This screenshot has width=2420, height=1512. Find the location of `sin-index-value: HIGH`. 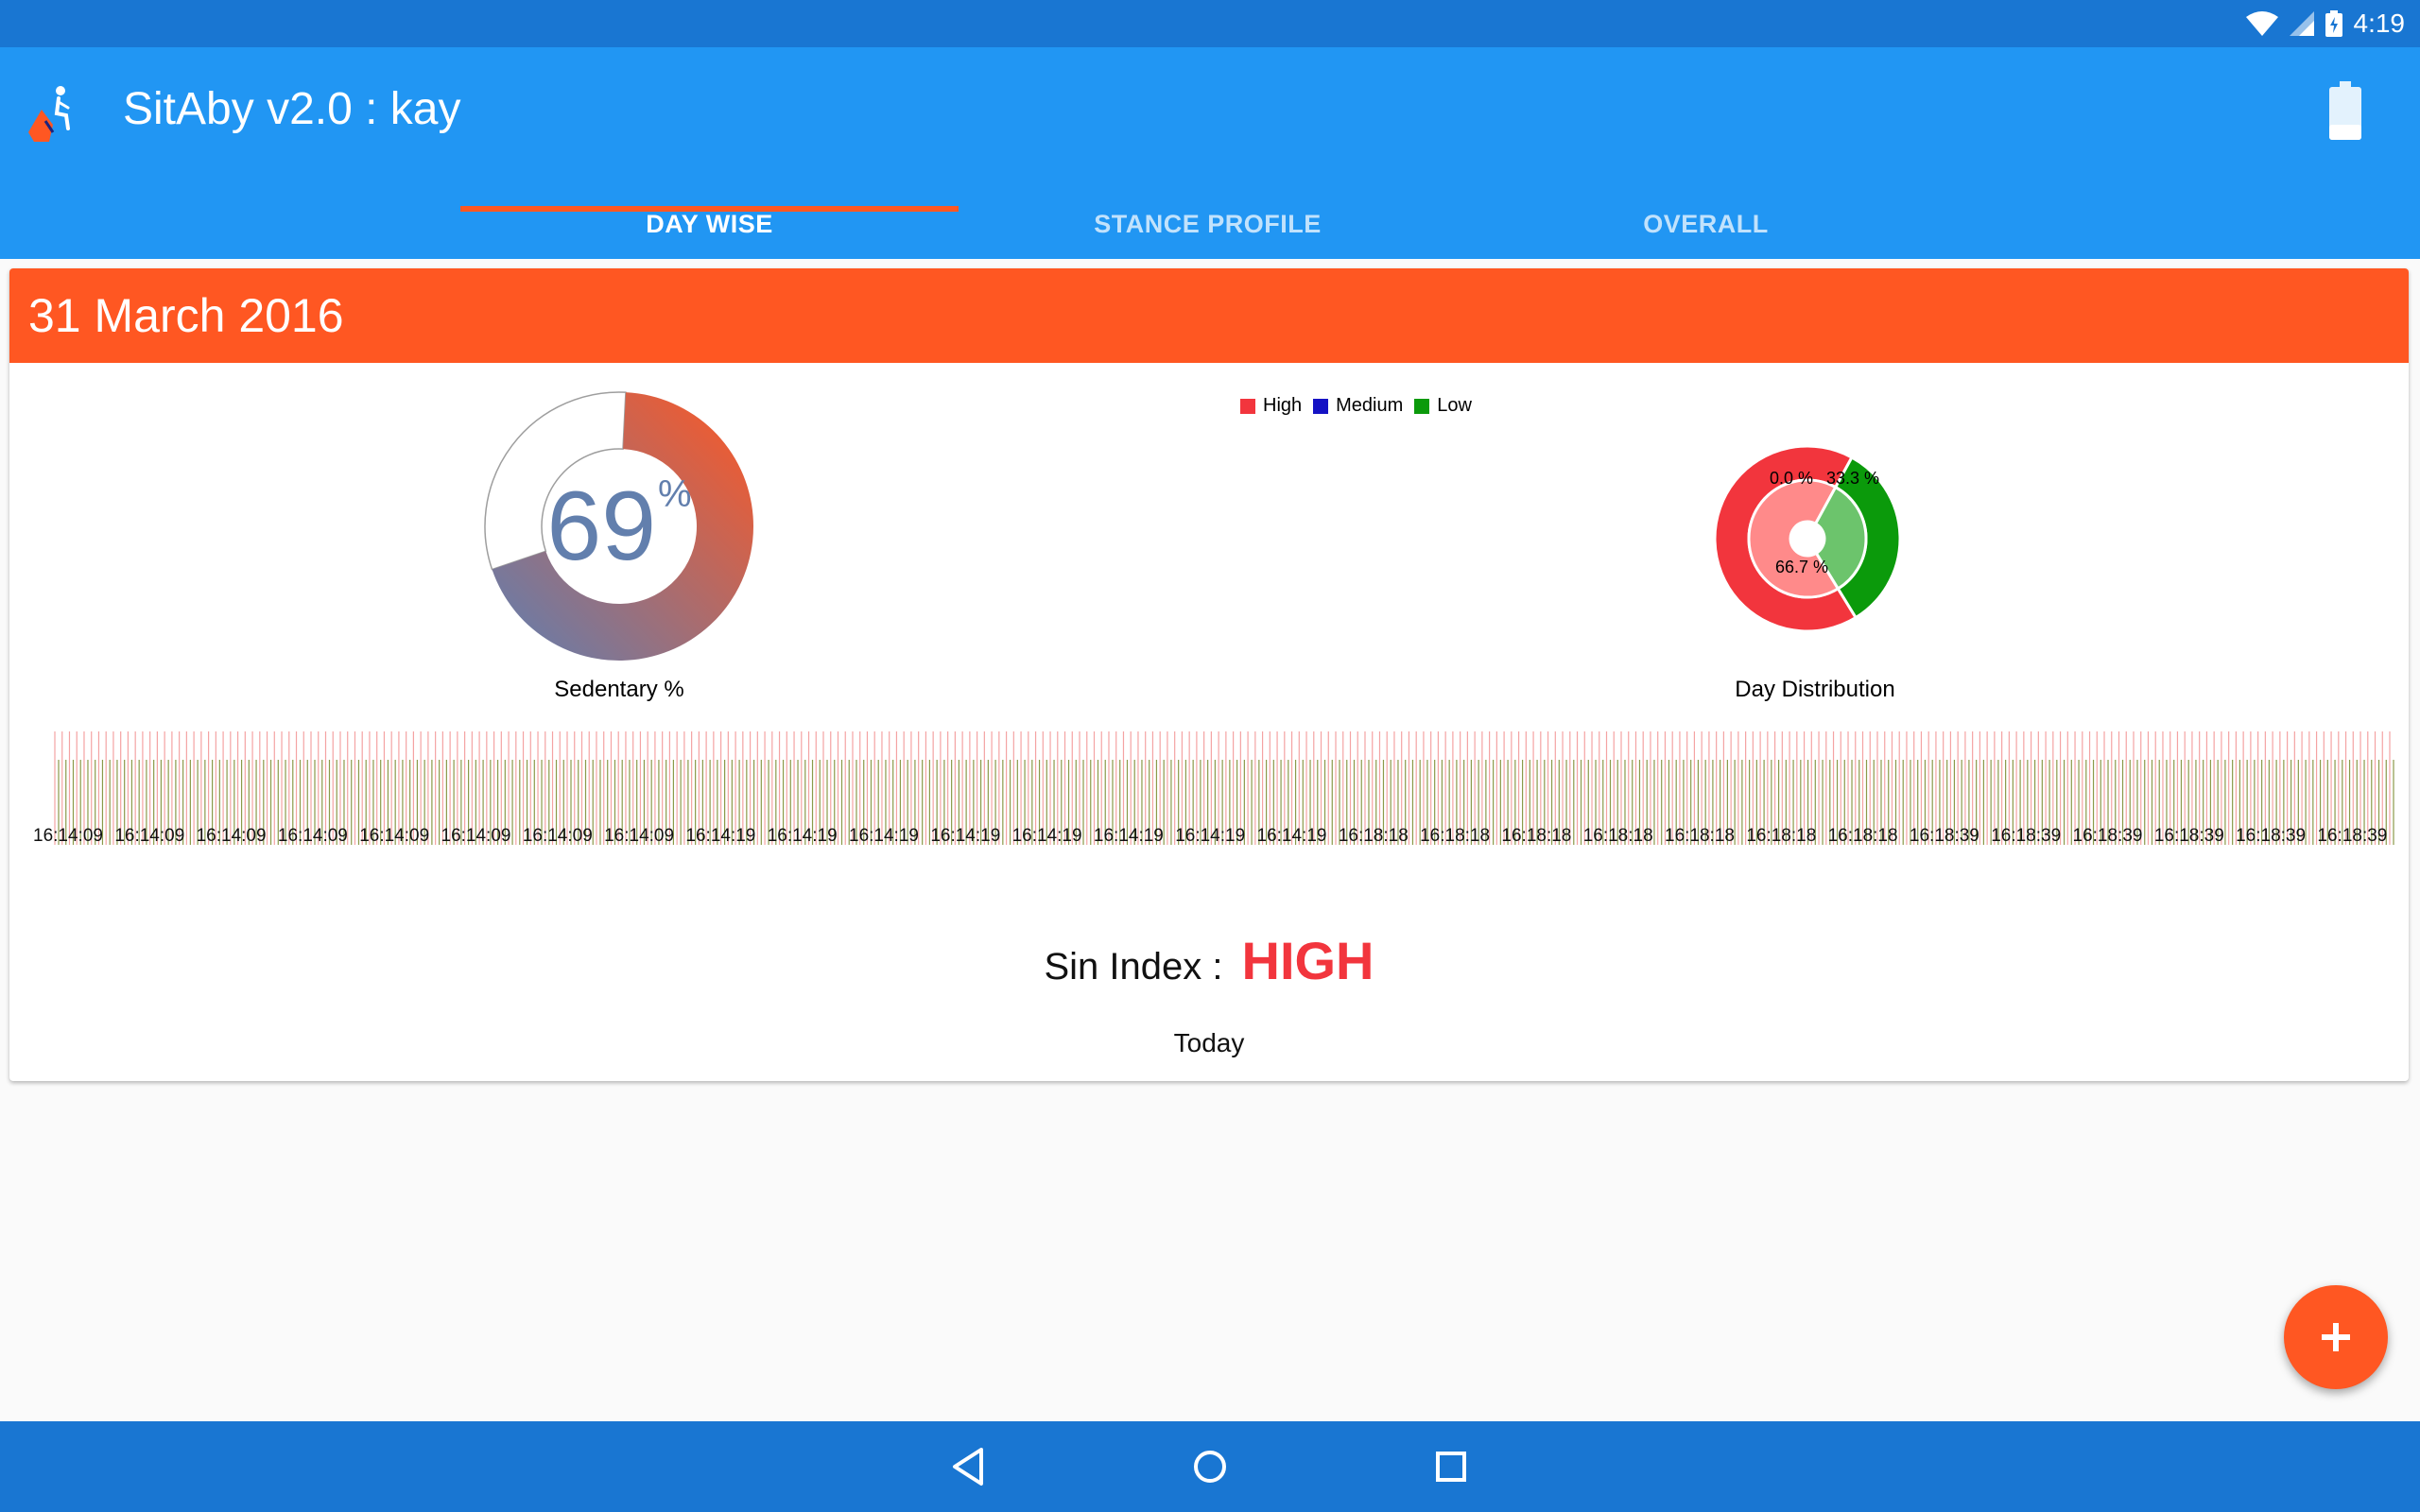

sin-index-value: HIGH is located at coordinates (1307, 960).